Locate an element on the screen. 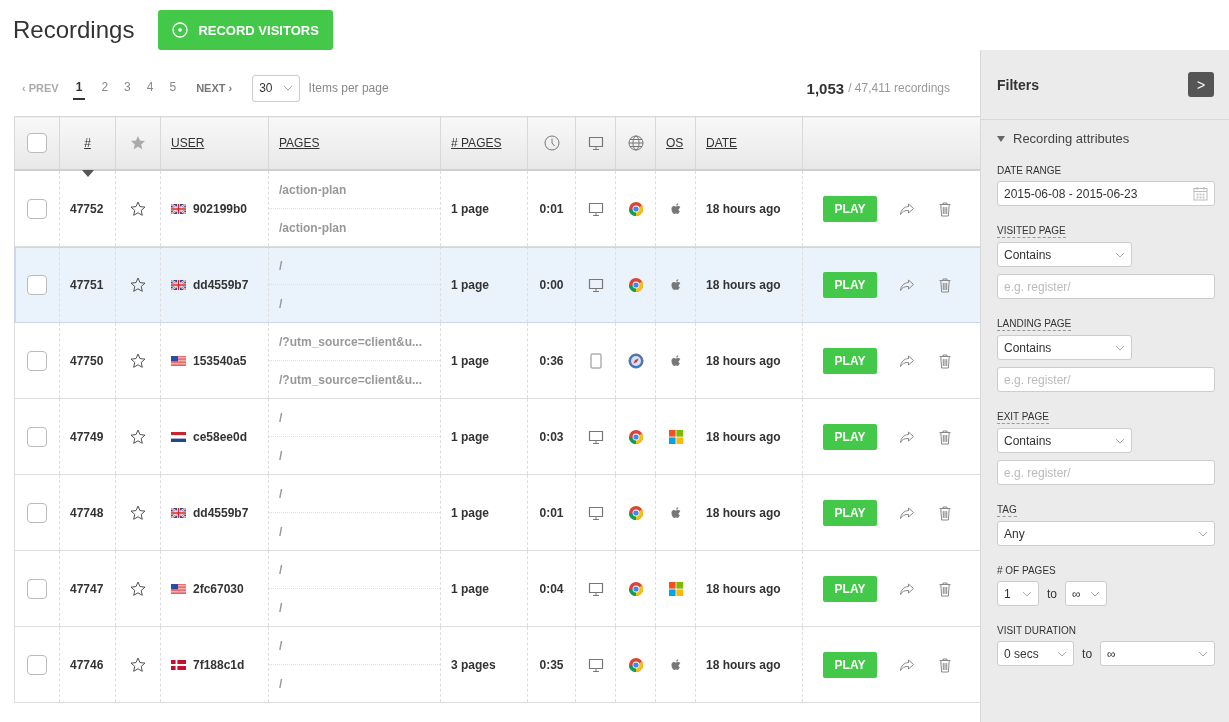  page-link: 2 is located at coordinates (105, 88).